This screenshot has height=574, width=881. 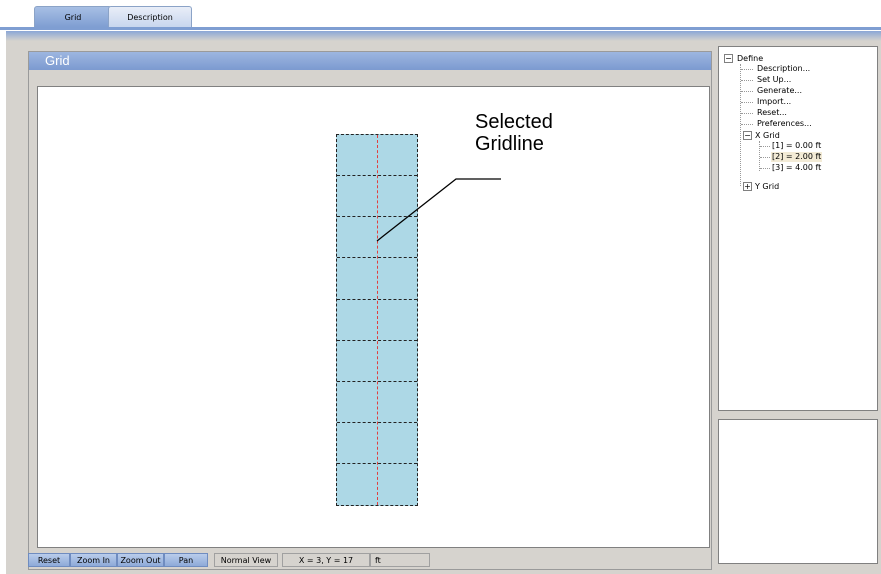 I want to click on tab-grid: Grid, so click(x=73, y=16).